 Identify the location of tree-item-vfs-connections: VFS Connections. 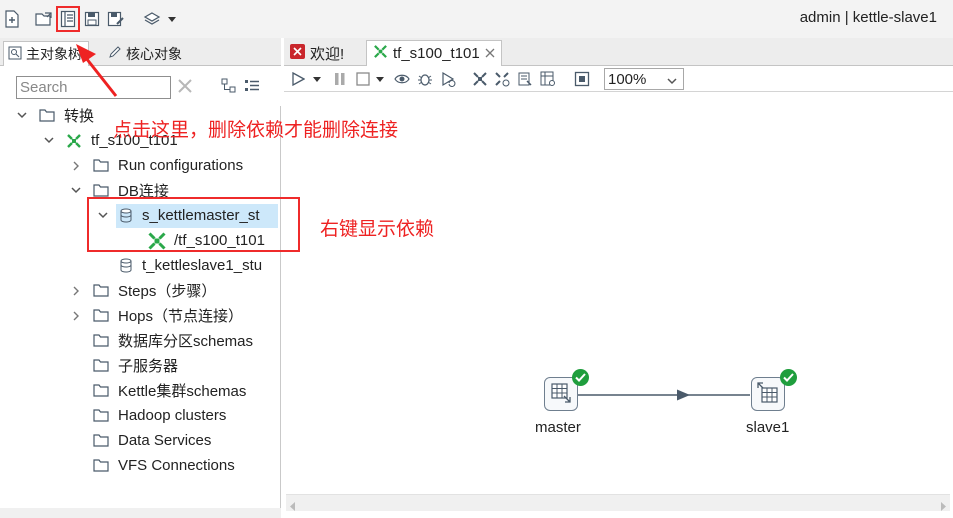
(163, 465).